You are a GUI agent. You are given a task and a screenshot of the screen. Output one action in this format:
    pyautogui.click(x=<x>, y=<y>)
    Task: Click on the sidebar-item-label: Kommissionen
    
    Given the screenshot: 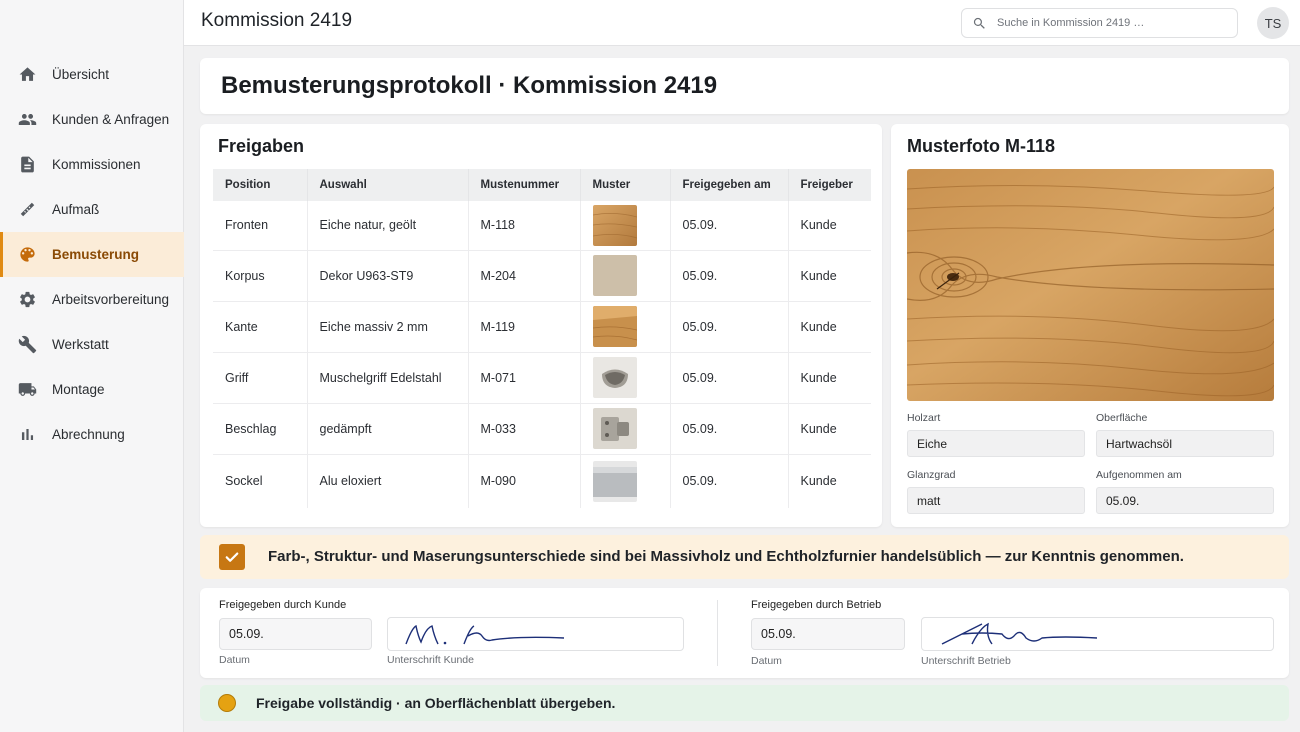 What is the action you would take?
    pyautogui.click(x=96, y=164)
    